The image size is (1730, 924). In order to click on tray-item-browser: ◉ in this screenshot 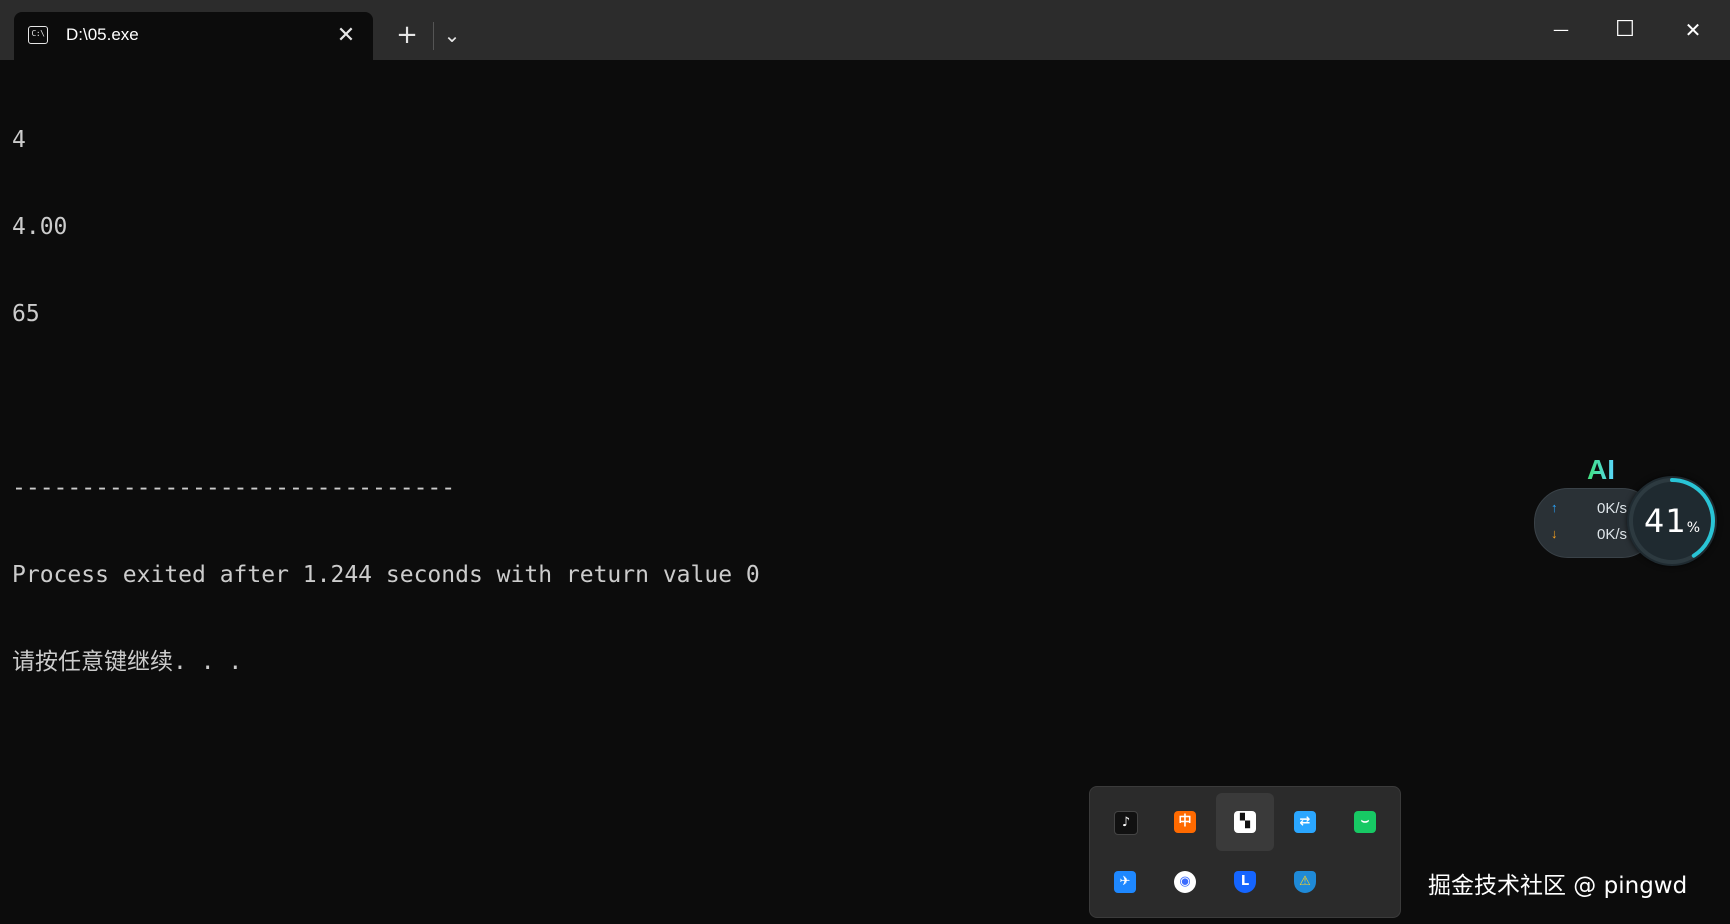, I will do `click(1185, 882)`.